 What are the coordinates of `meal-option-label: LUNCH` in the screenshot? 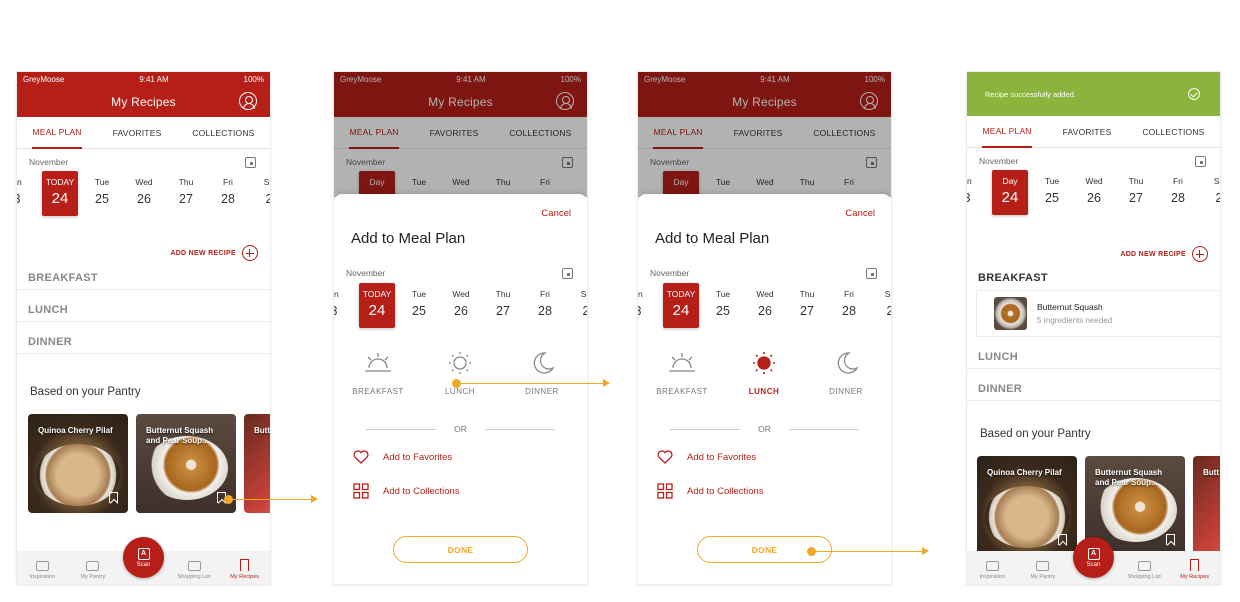 It's located at (764, 391).